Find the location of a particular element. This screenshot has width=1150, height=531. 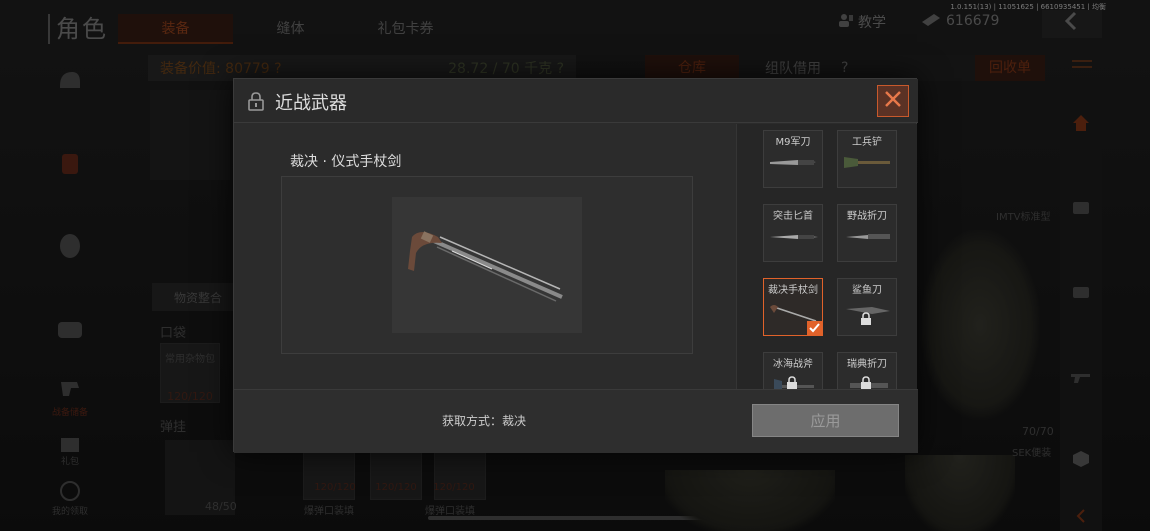

close-icon is located at coordinates (893, 101).